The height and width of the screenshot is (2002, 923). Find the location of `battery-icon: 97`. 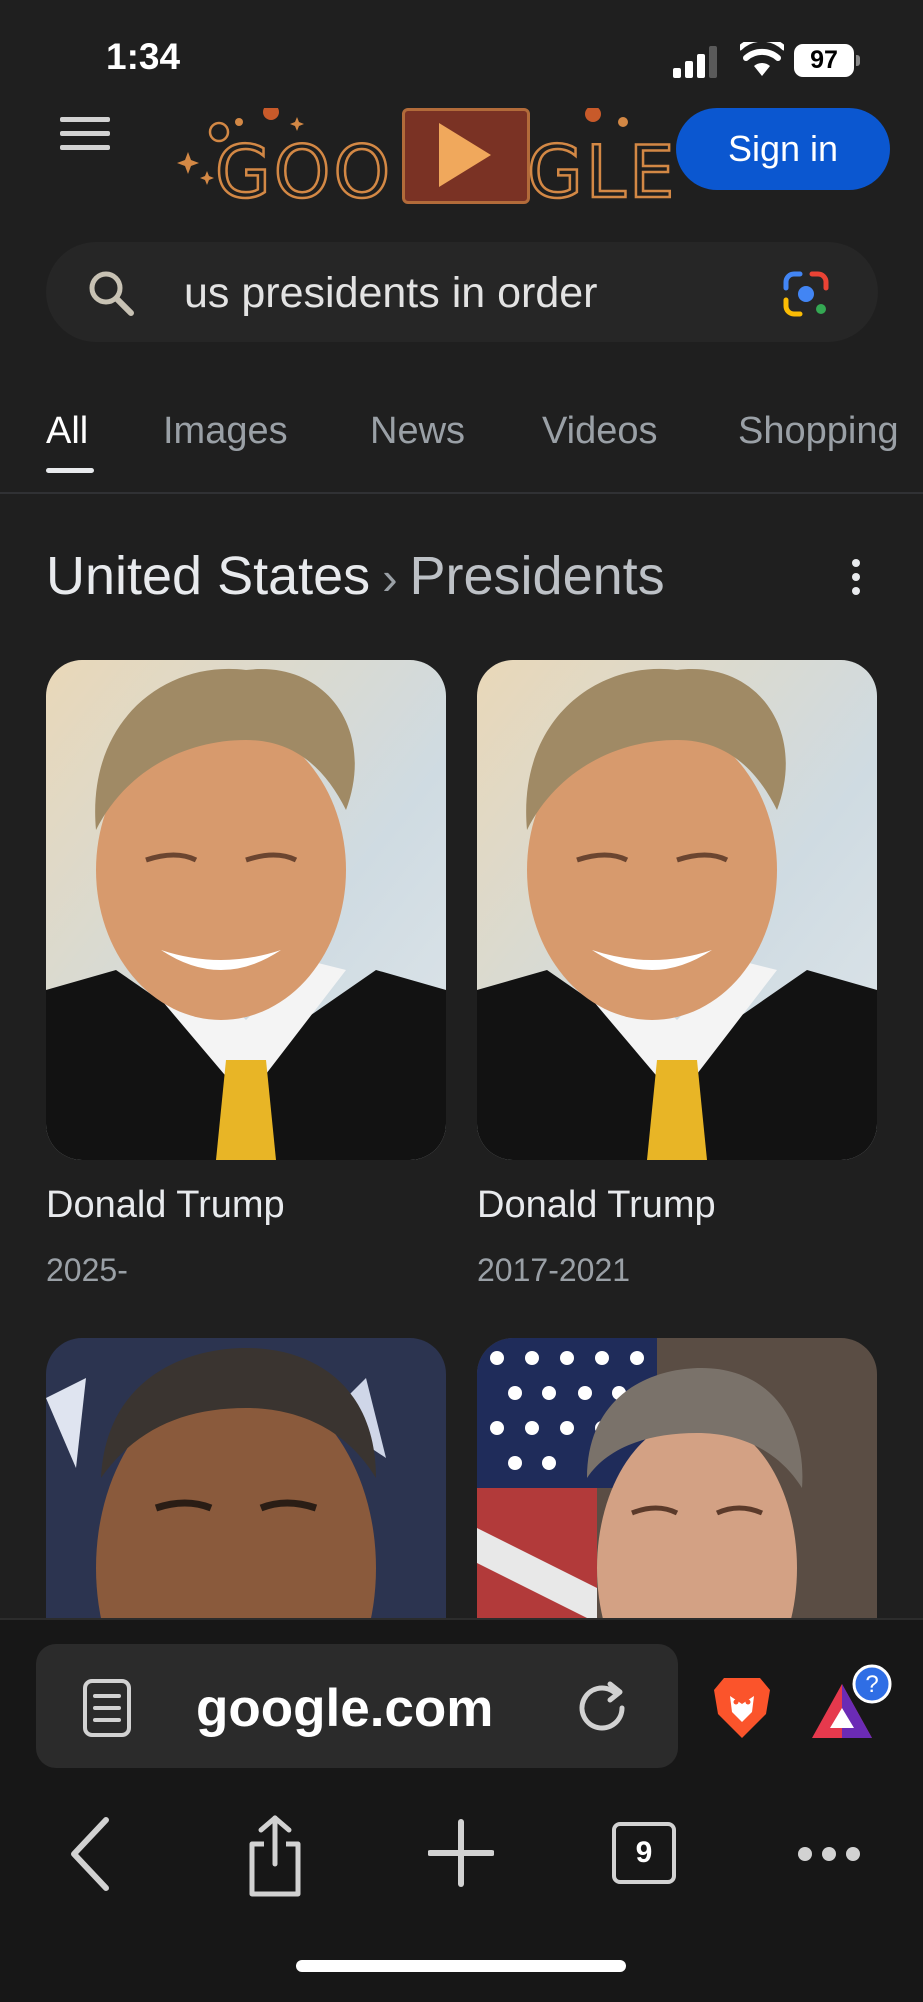

battery-icon: 97 is located at coordinates (827, 60).